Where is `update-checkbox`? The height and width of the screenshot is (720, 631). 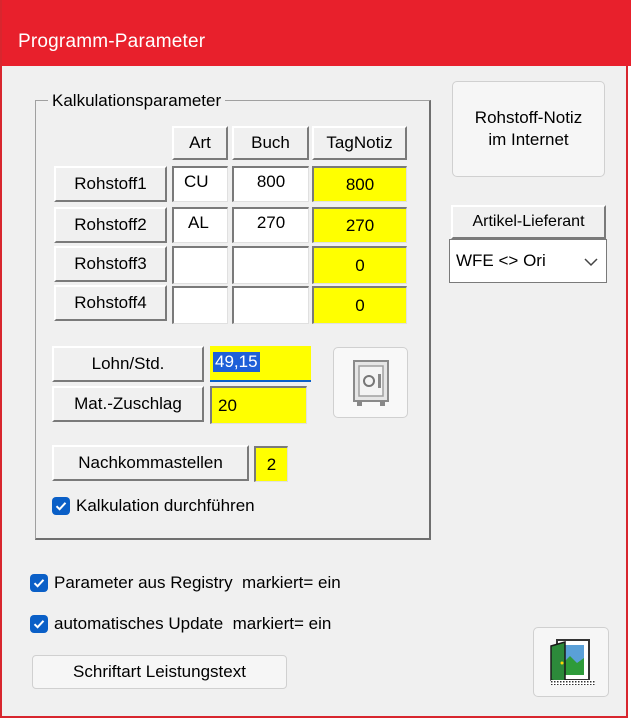 update-checkbox is located at coordinates (39, 624).